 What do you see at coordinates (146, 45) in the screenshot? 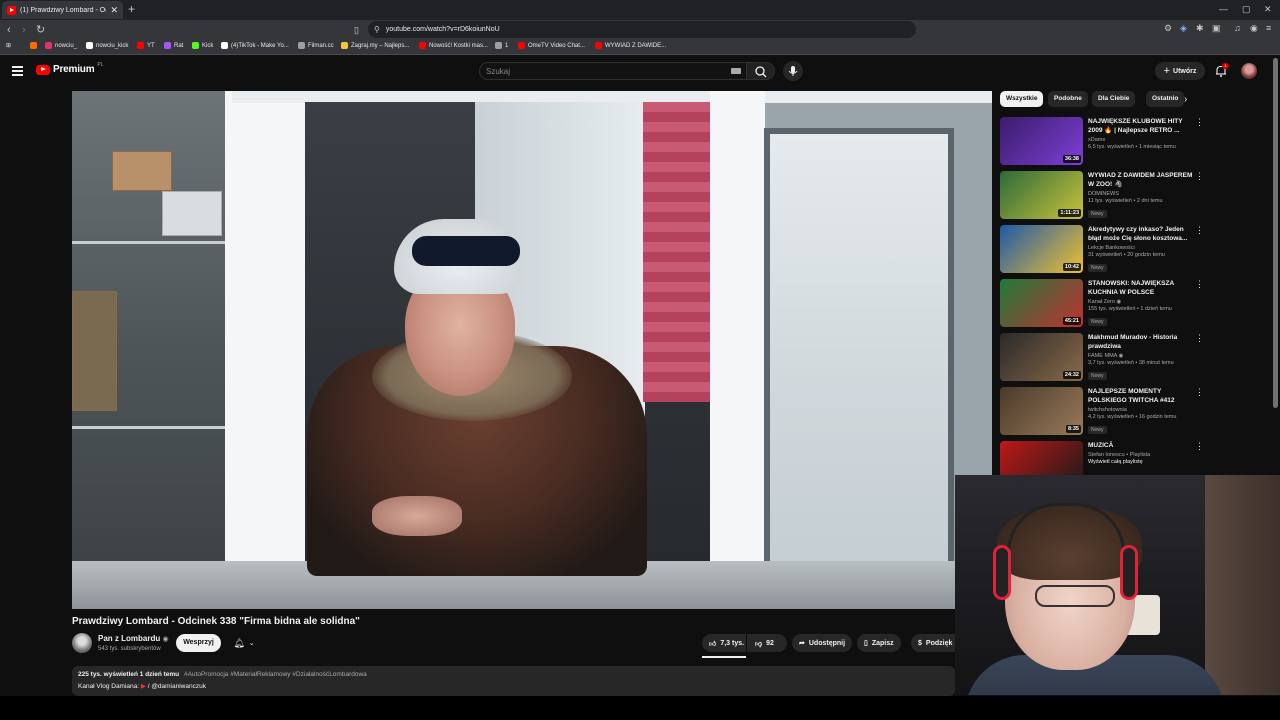
I see `bookmark-item: YT` at bounding box center [146, 45].